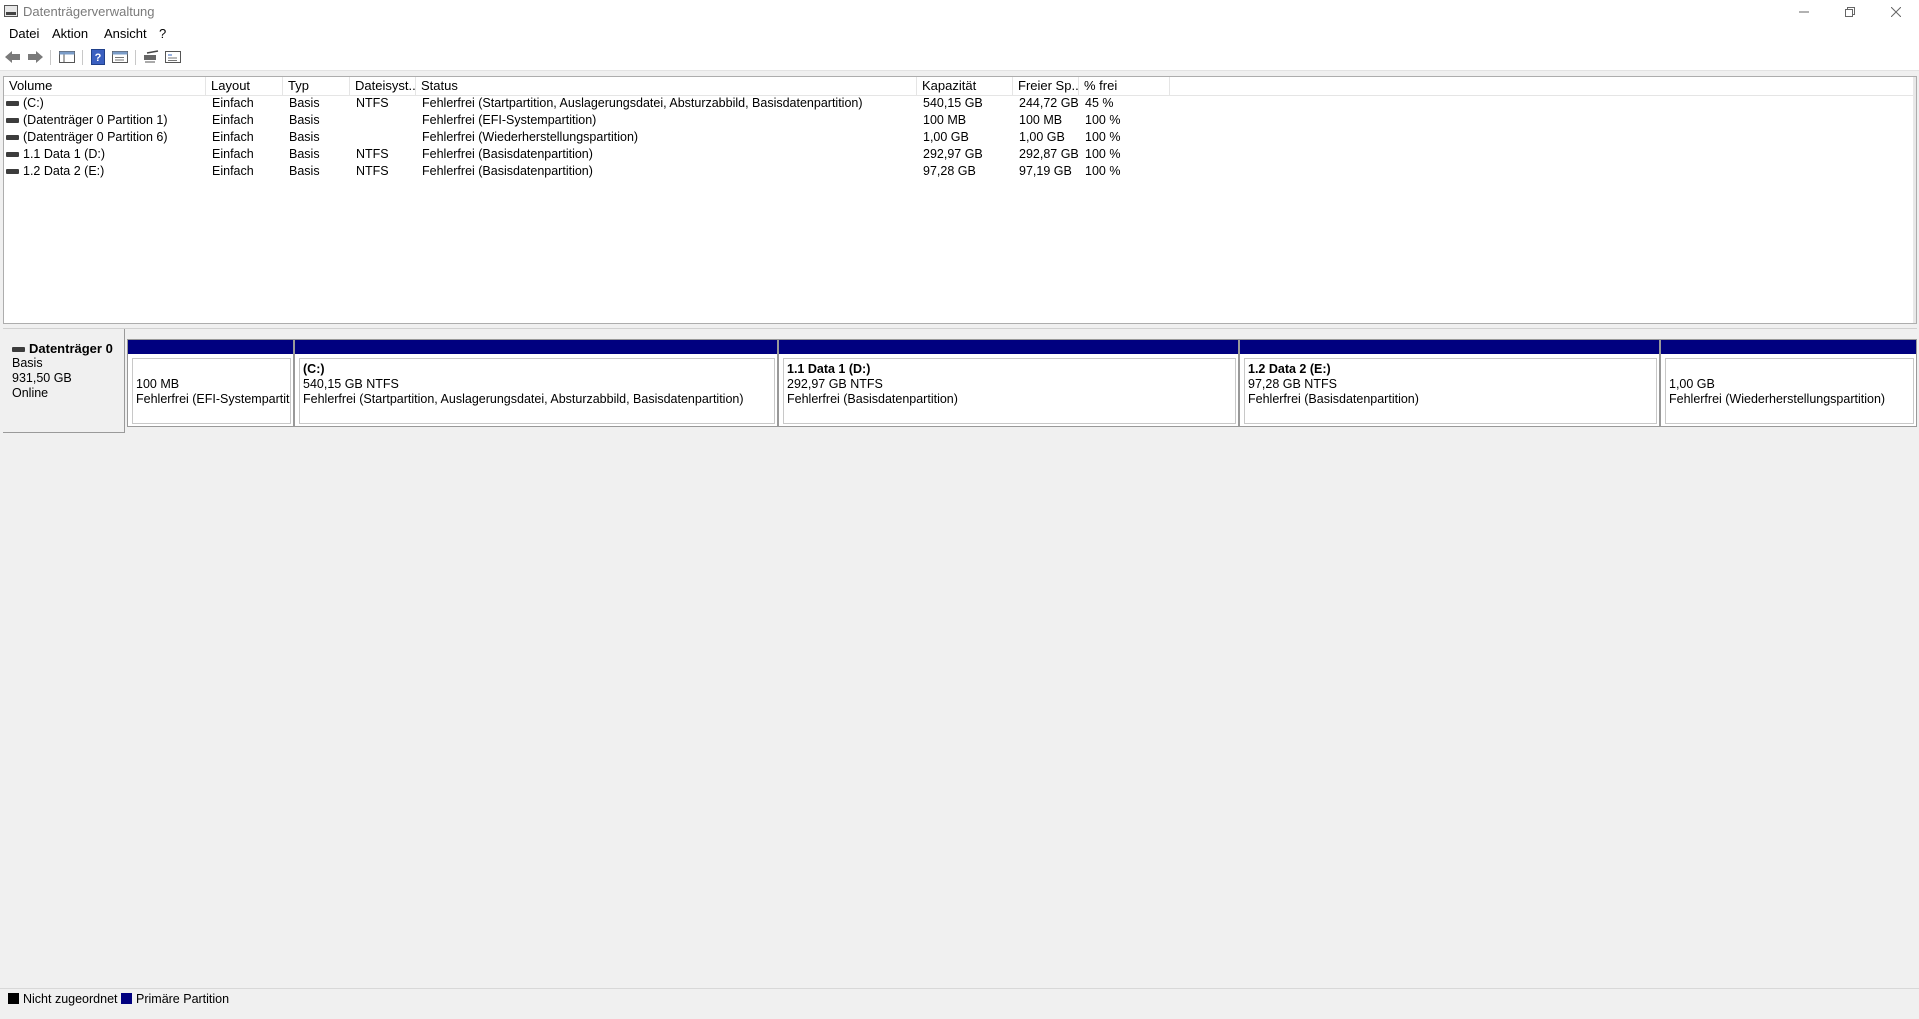 The image size is (1919, 1019). I want to click on menu-help: ?, so click(162, 33).